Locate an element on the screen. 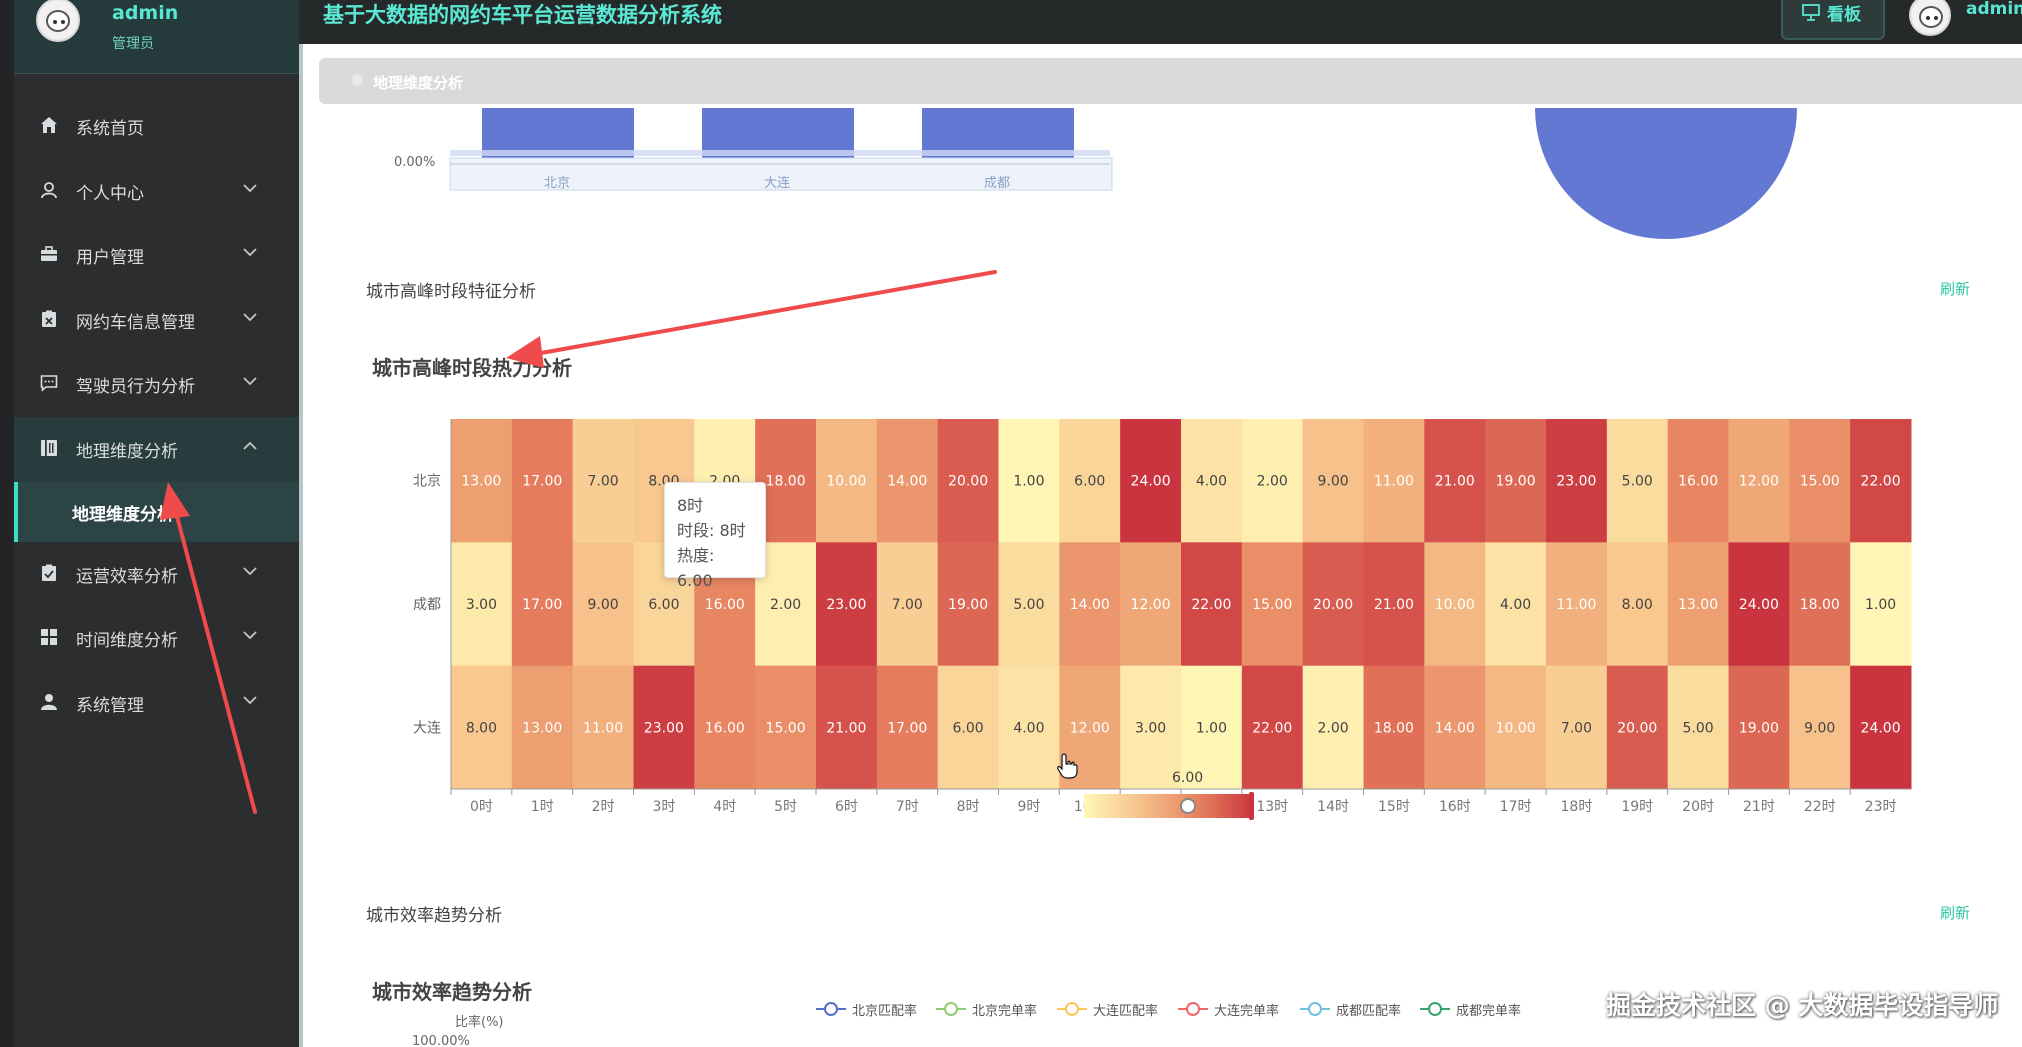  legend-label: 大连完单率 is located at coordinates (1247, 1011).